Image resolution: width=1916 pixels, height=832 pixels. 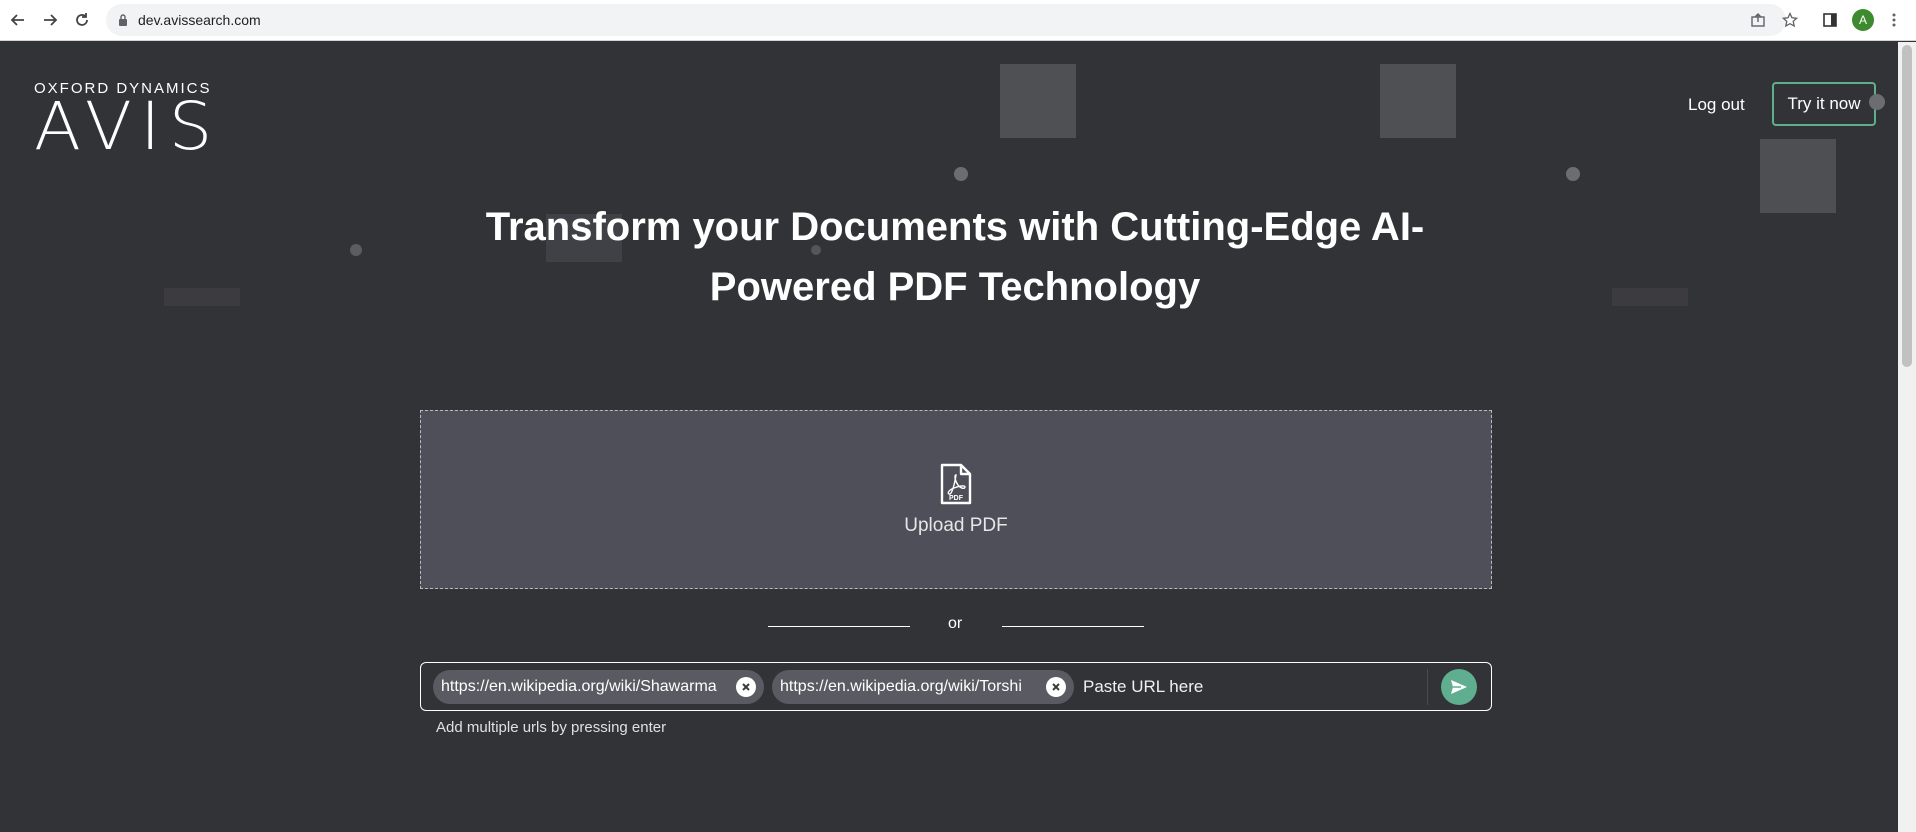 What do you see at coordinates (956, 525) in the screenshot?
I see `upload-pdf-label: Upload PDF` at bounding box center [956, 525].